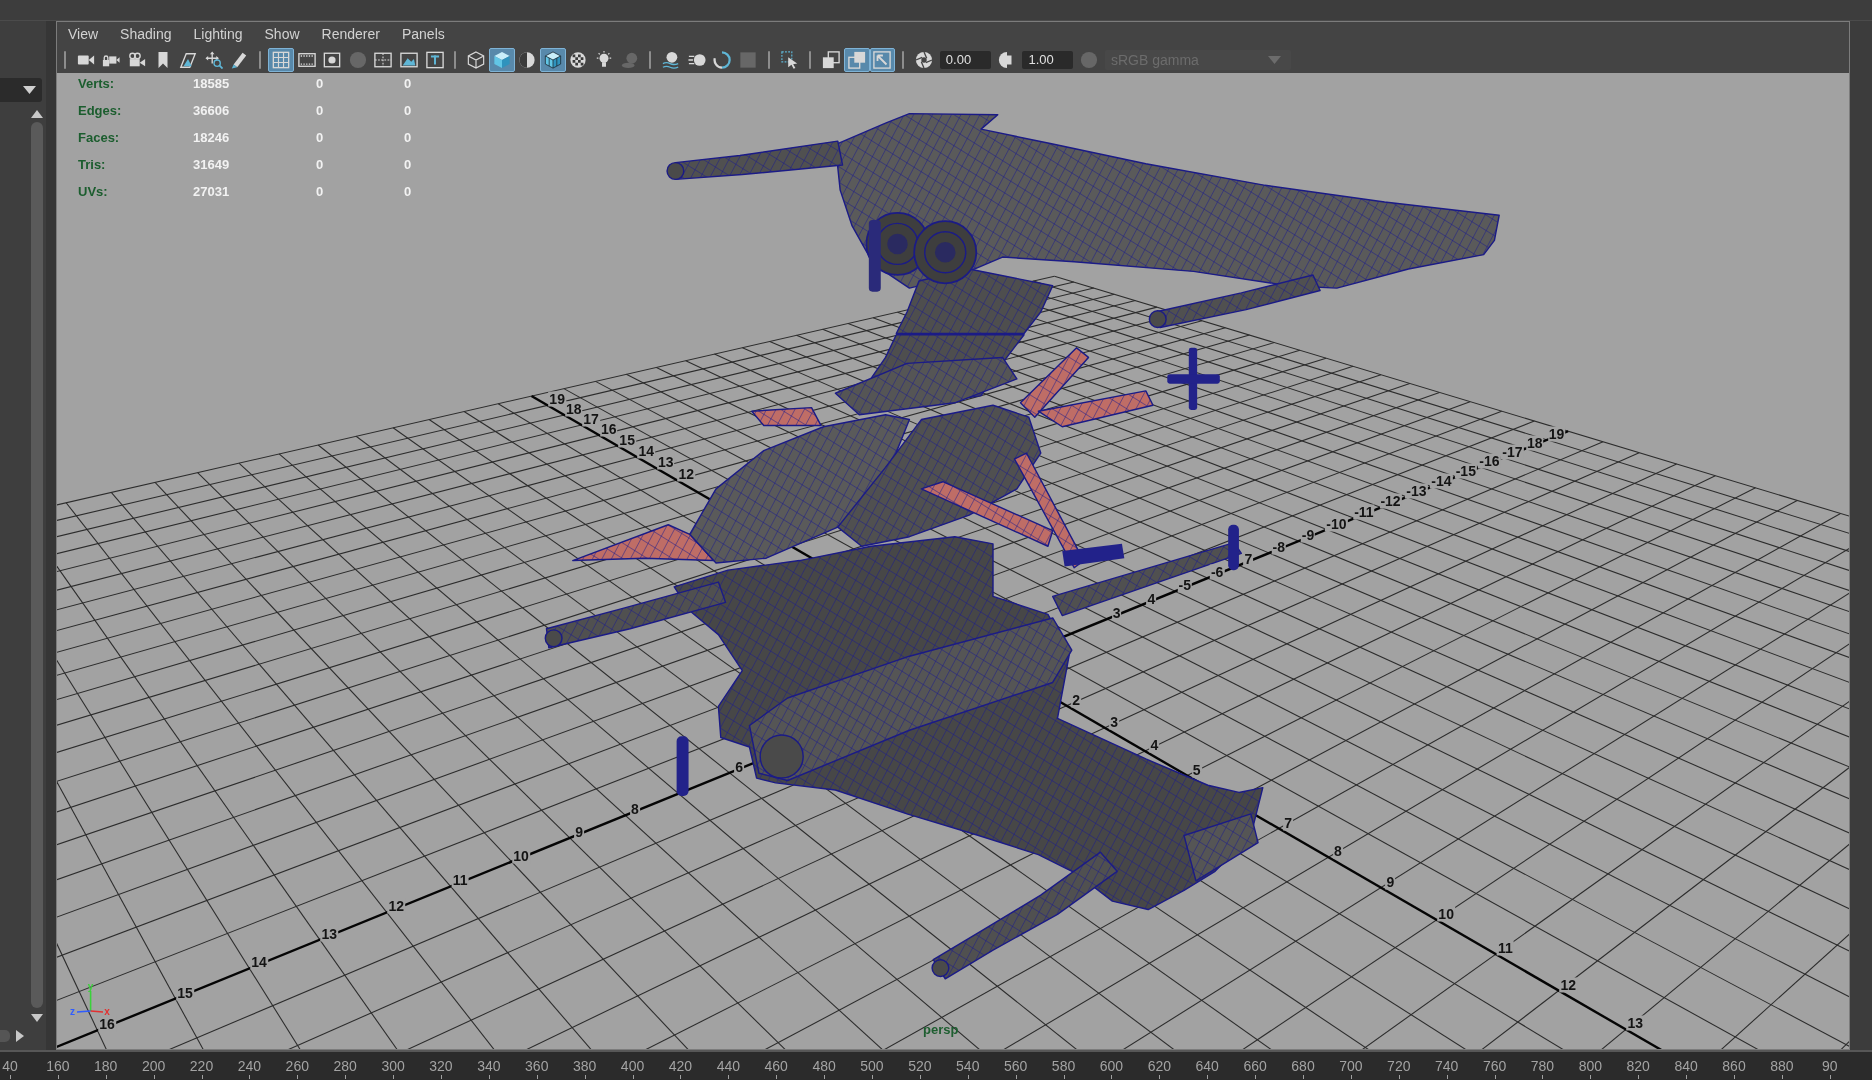 The image size is (1872, 1080). I want to click on grid-number: 17, so click(591, 419).